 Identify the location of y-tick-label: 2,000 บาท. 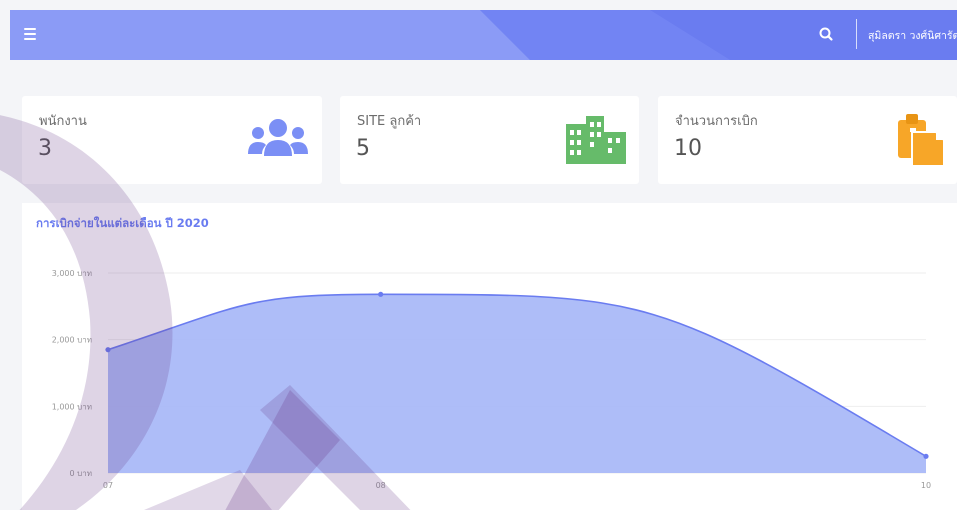
(72, 340).